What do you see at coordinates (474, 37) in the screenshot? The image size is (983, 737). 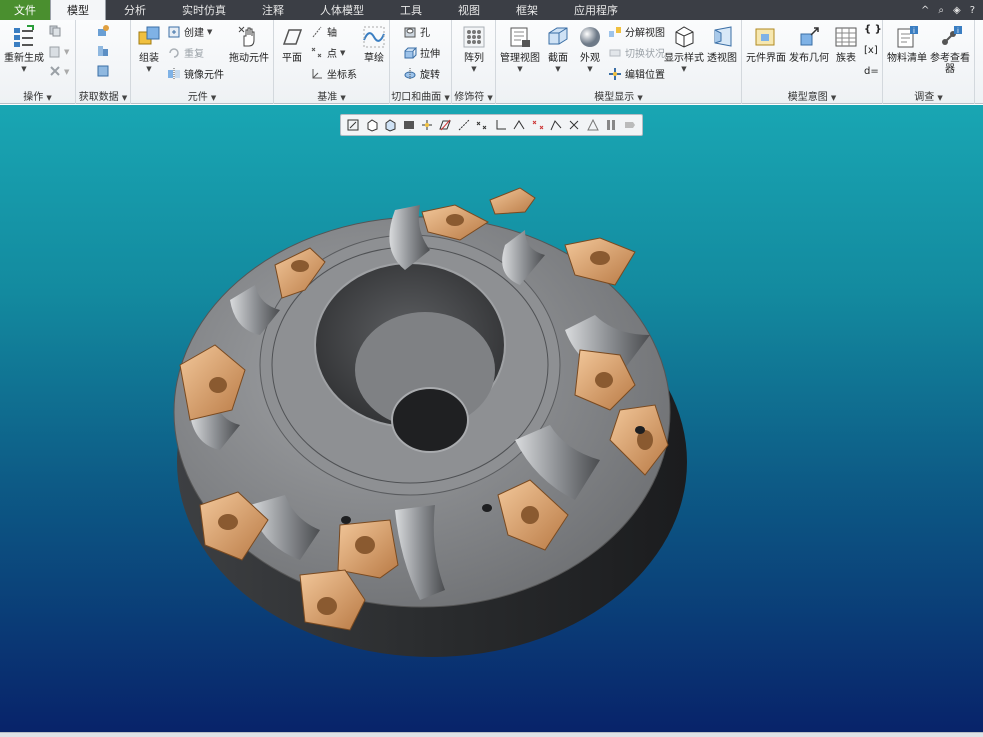 I see `pattern-icon` at bounding box center [474, 37].